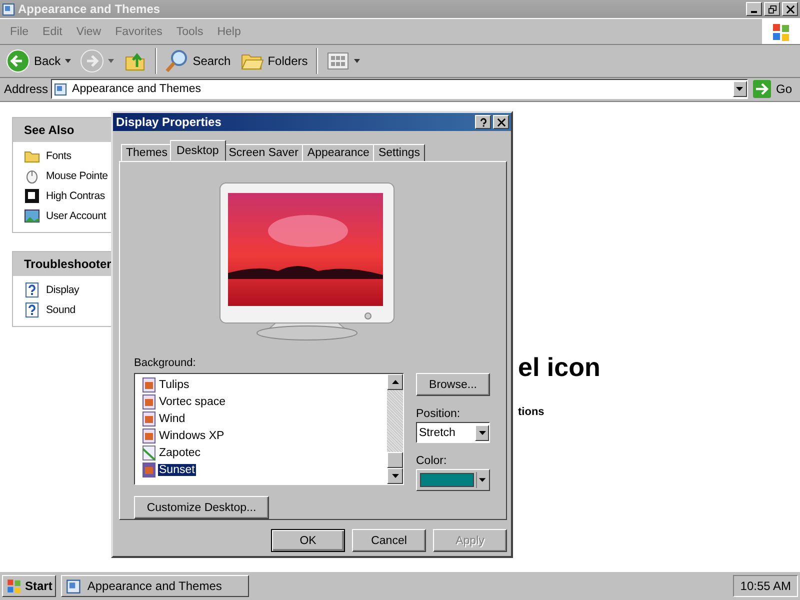 This screenshot has width=800, height=600. What do you see at coordinates (169, 122) in the screenshot?
I see `dialog-title: Display Properties` at bounding box center [169, 122].